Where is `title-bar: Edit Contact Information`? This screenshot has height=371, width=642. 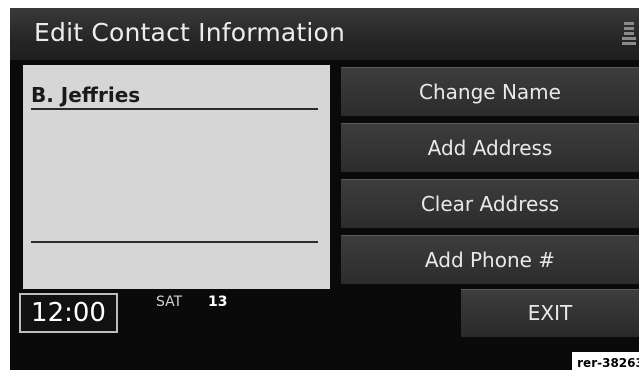 title-bar: Edit Contact Information is located at coordinates (324, 34).